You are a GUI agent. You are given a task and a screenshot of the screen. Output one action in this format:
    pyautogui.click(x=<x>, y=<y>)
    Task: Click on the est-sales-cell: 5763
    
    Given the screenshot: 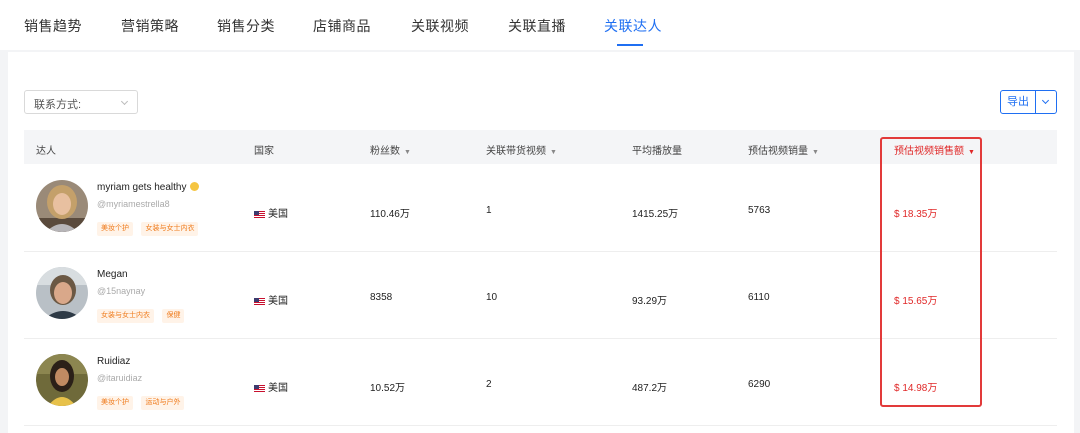 What is the action you would take?
    pyautogui.click(x=759, y=210)
    